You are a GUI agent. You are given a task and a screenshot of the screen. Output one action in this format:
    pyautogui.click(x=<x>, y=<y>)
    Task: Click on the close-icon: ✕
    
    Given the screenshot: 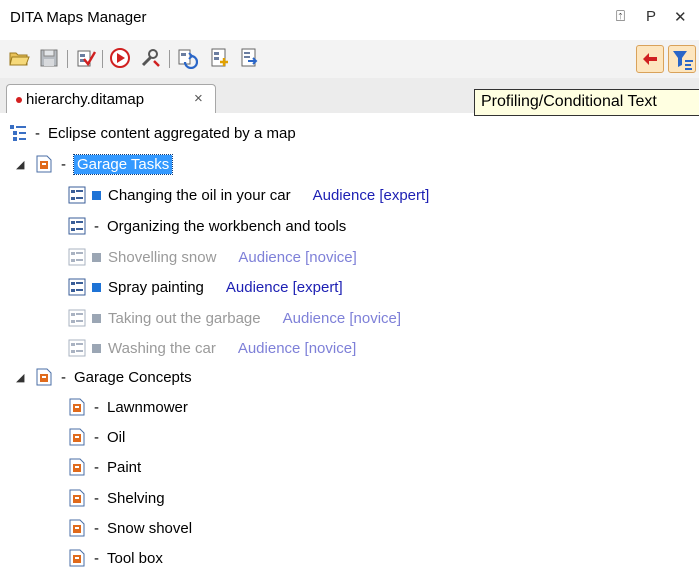 What is the action you would take?
    pyautogui.click(x=680, y=17)
    